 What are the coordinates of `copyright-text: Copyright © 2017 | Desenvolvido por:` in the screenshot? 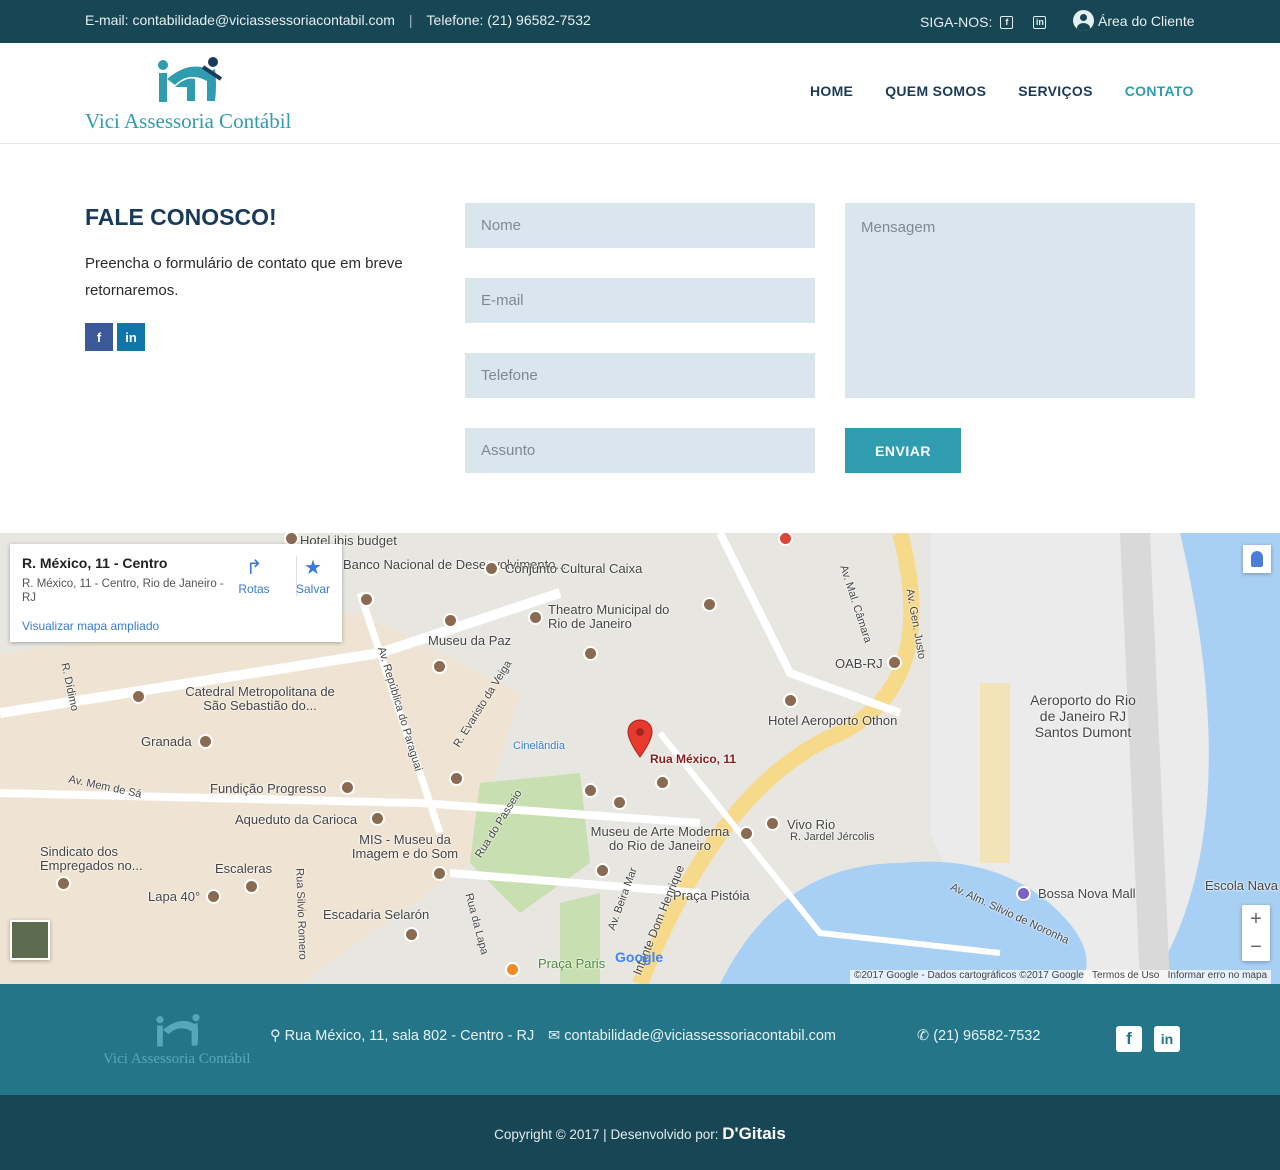 It's located at (606, 1134).